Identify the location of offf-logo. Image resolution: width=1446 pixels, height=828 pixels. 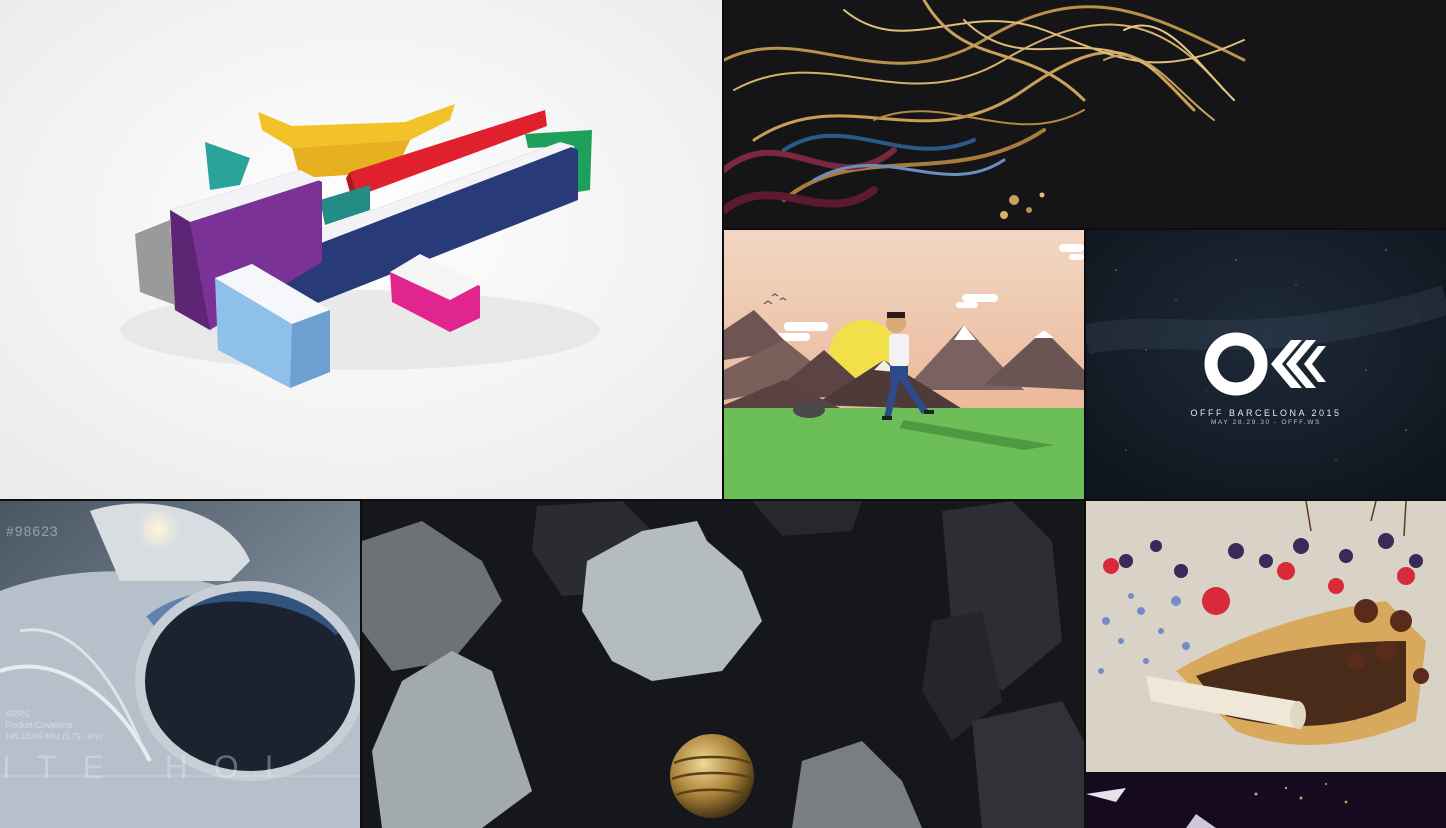
(1265, 364).